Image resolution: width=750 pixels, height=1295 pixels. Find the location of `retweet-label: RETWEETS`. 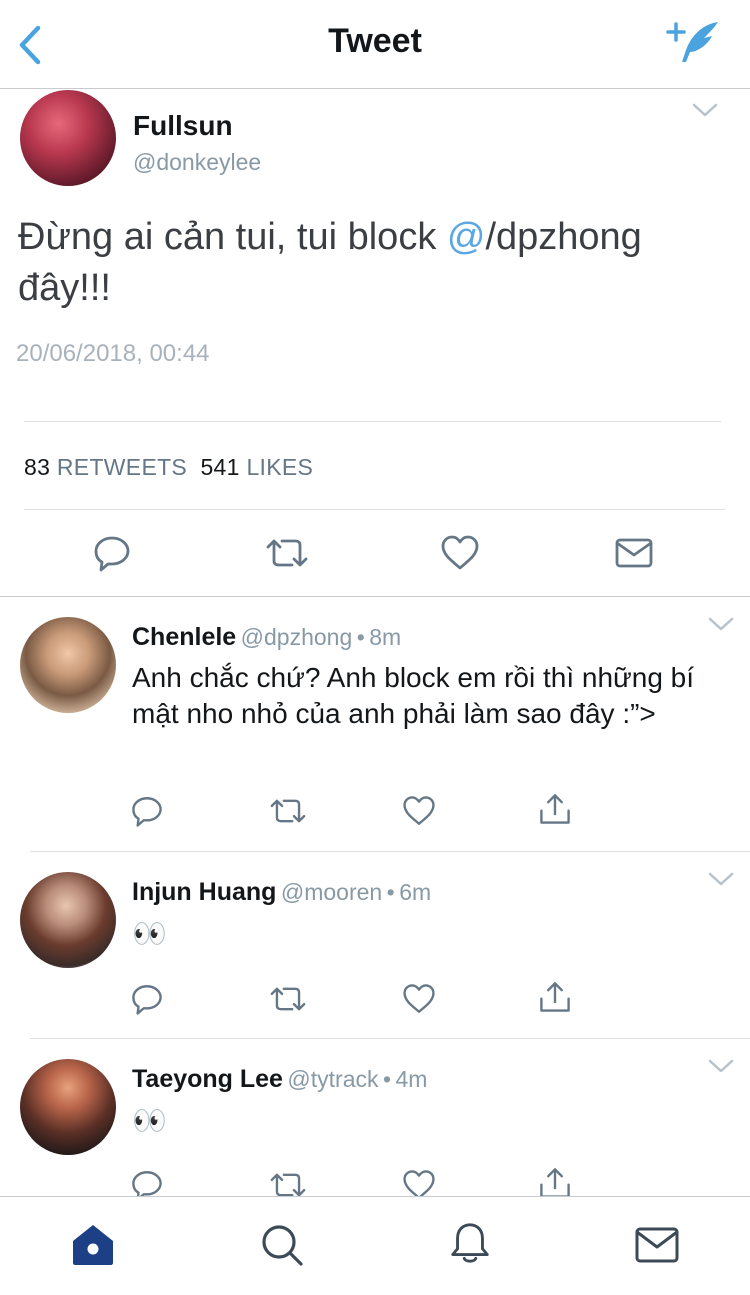

retweet-label: RETWEETS is located at coordinates (122, 467).